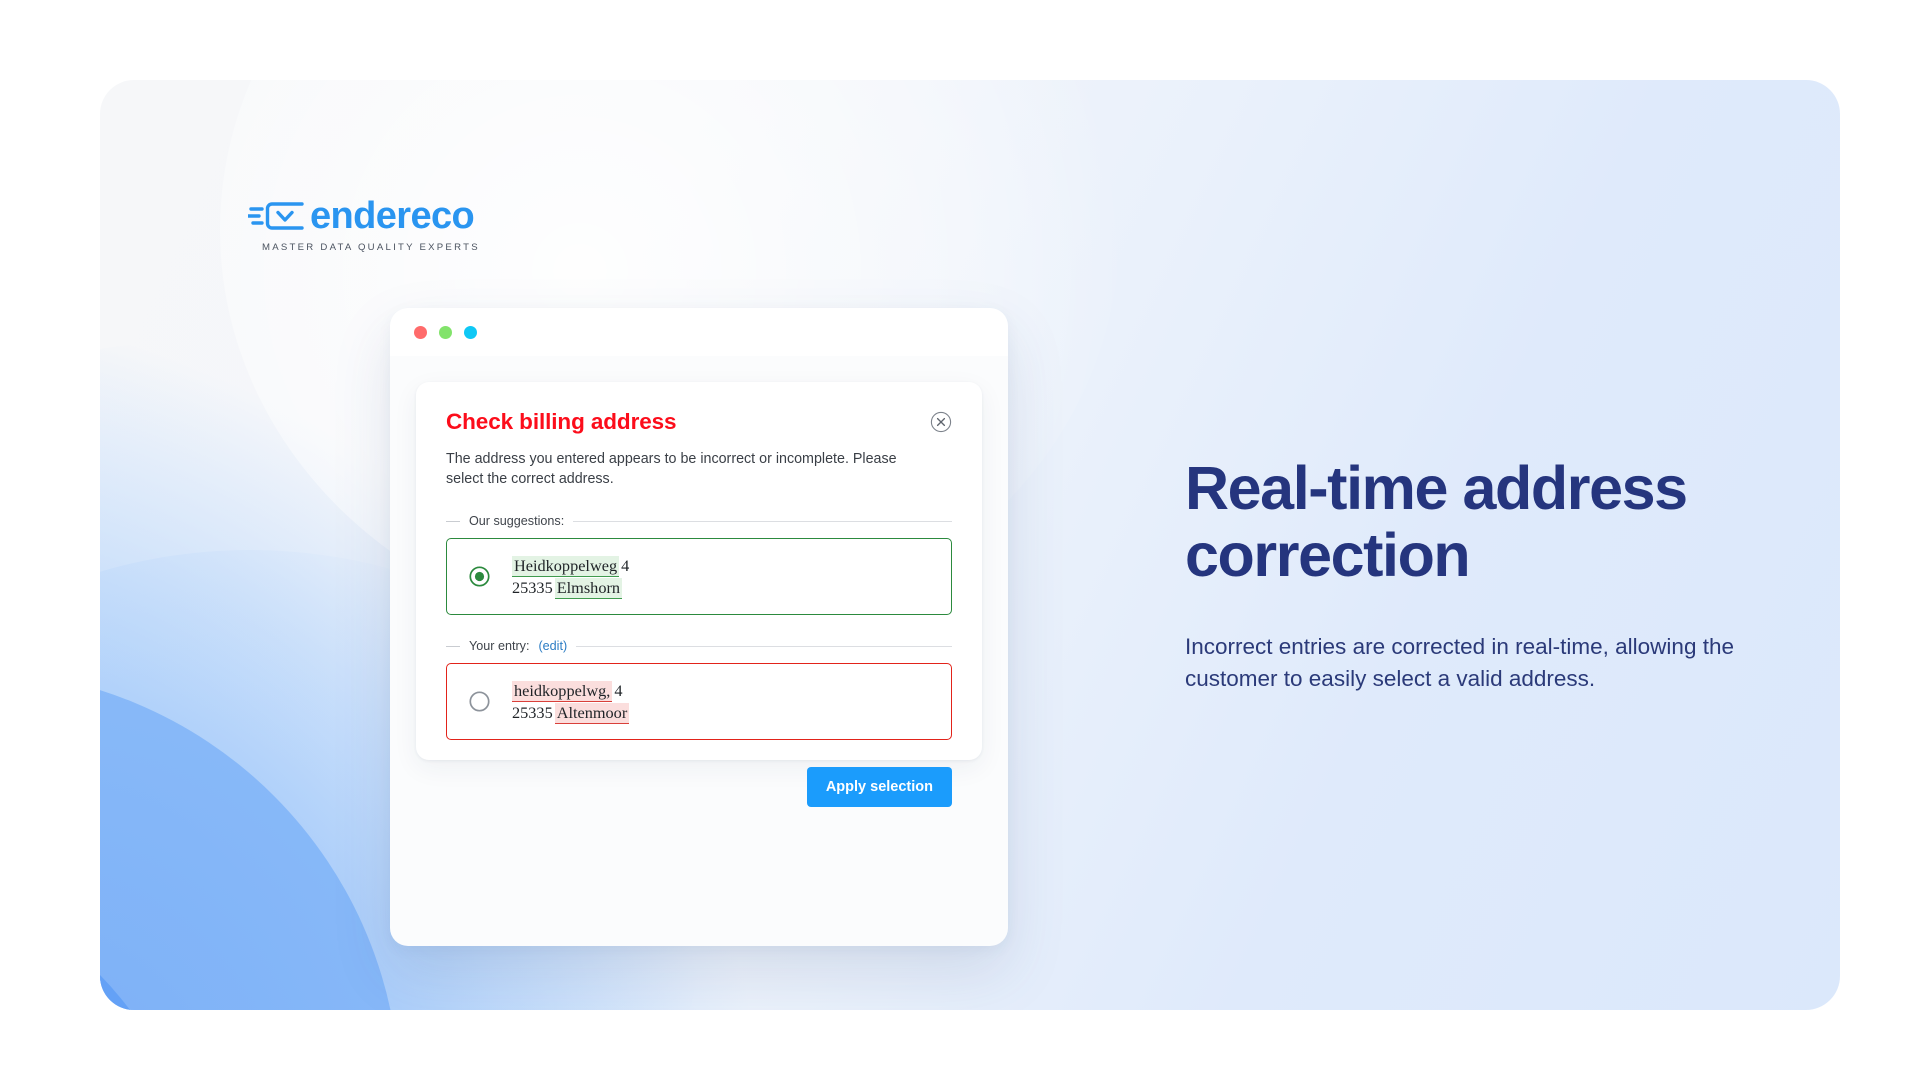 The image size is (1920, 1080). I want to click on apply-selection-button: Apply selection, so click(879, 787).